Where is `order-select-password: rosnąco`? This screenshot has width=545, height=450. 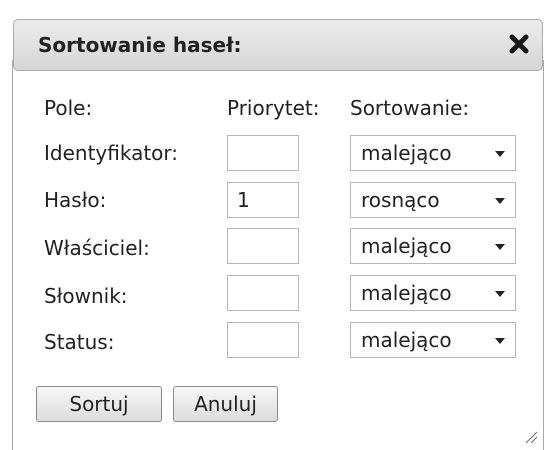 order-select-password: rosnąco is located at coordinates (433, 200).